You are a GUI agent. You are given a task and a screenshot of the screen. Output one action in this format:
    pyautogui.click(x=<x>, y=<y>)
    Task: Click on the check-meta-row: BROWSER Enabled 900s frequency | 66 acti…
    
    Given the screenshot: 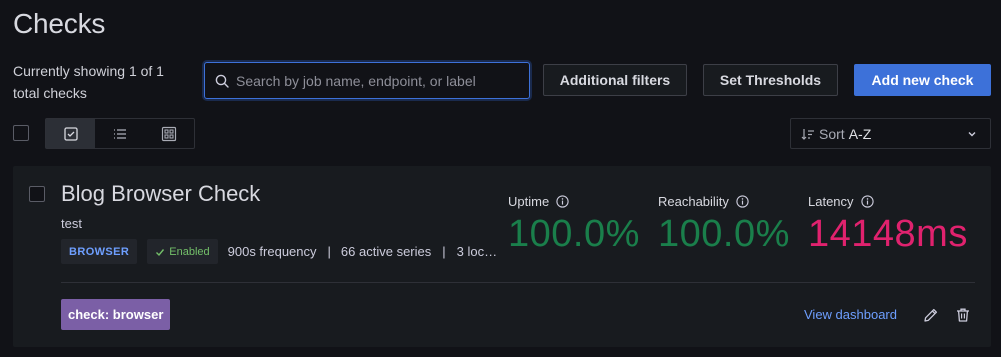 What is the action you would take?
    pyautogui.click(x=282, y=251)
    